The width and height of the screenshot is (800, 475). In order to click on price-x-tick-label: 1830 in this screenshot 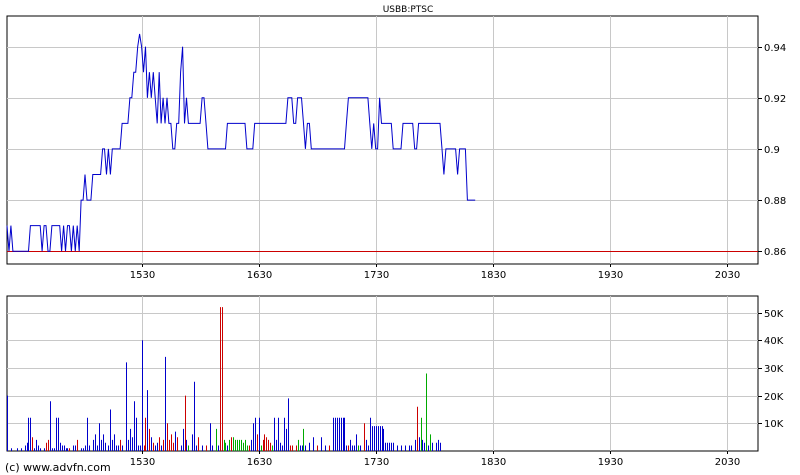, I will do `click(493, 275)`.